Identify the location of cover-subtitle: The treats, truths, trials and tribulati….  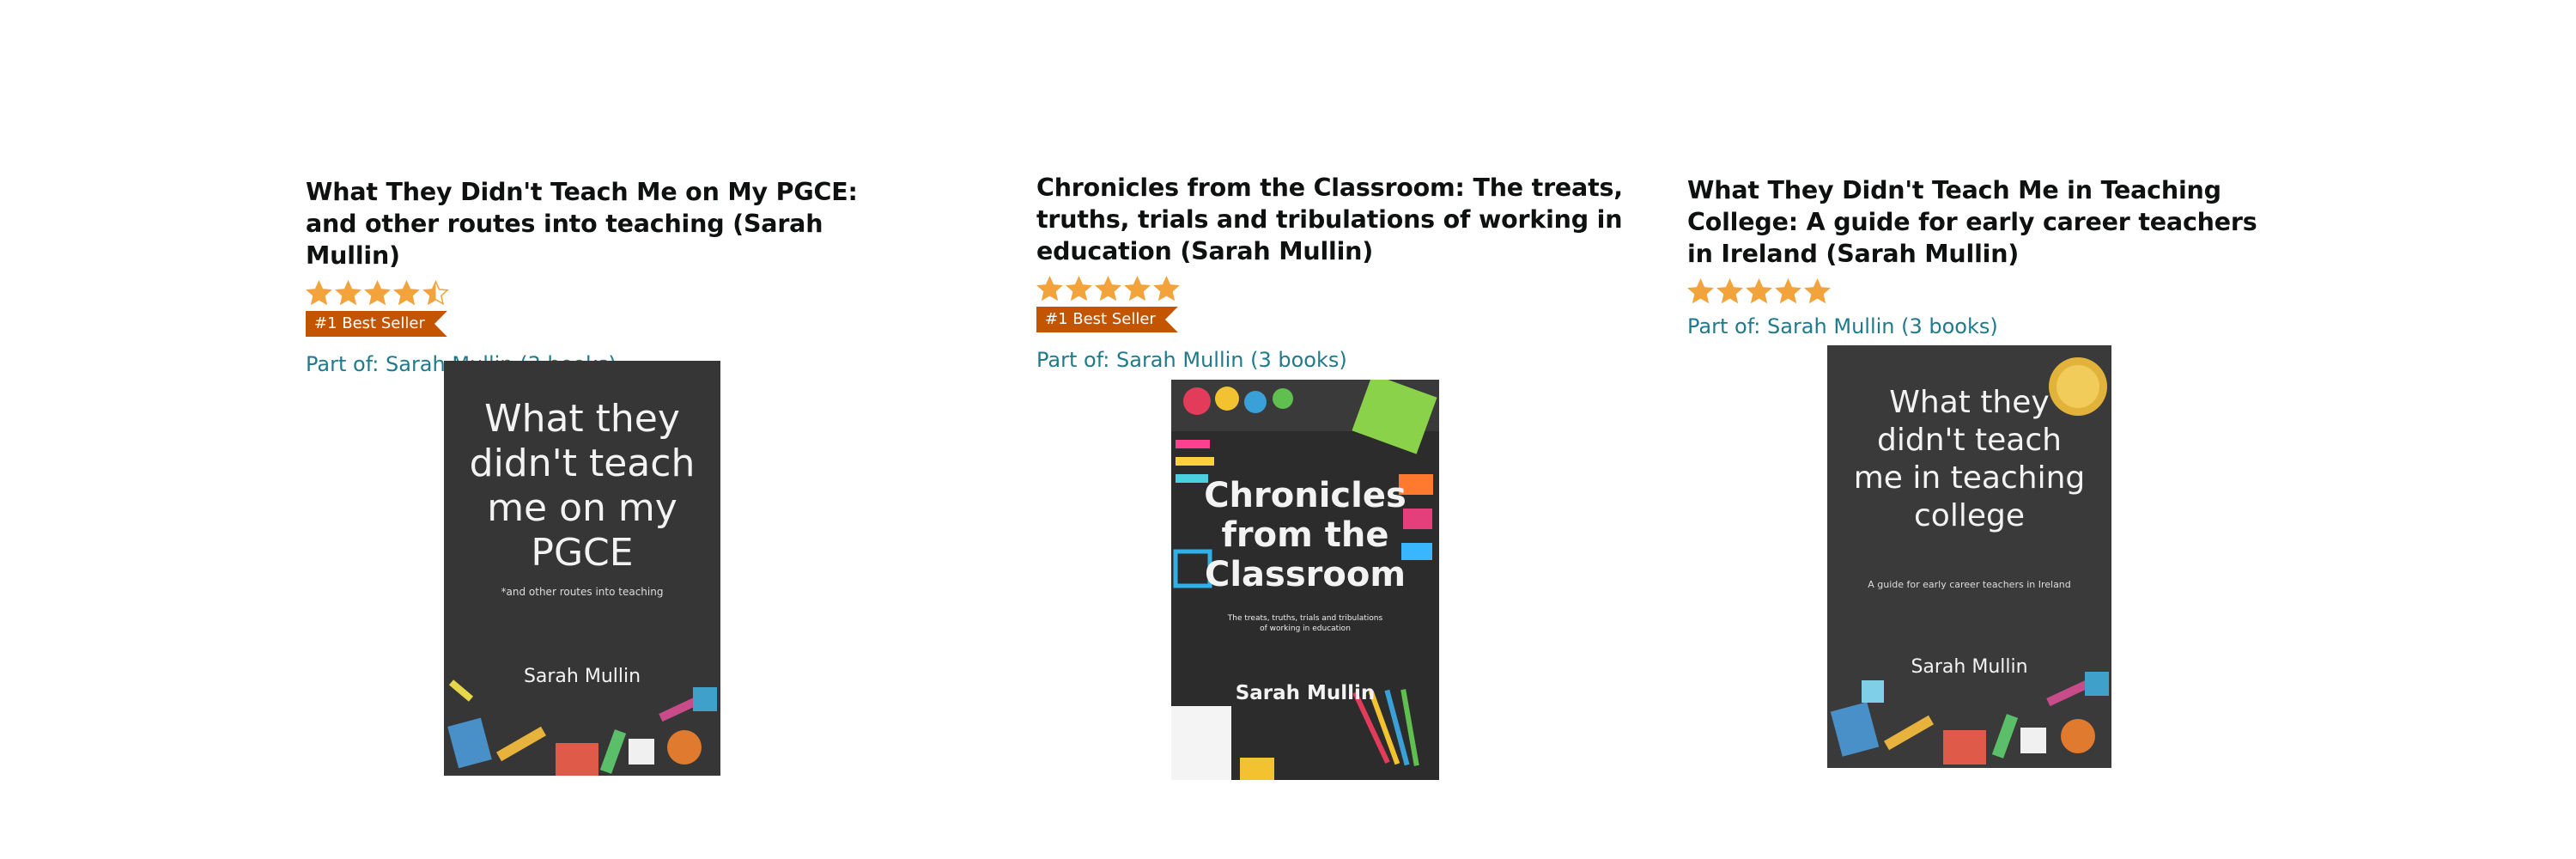
(1305, 623).